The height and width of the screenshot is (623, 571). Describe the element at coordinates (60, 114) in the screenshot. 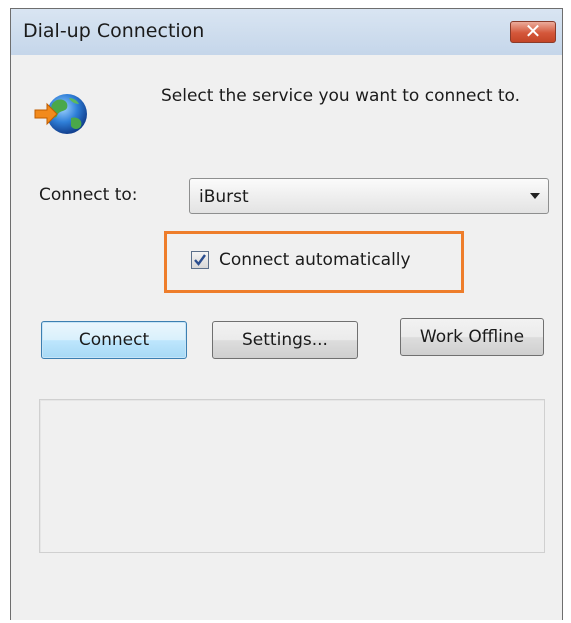

I see `dialup-globe-icon` at that location.